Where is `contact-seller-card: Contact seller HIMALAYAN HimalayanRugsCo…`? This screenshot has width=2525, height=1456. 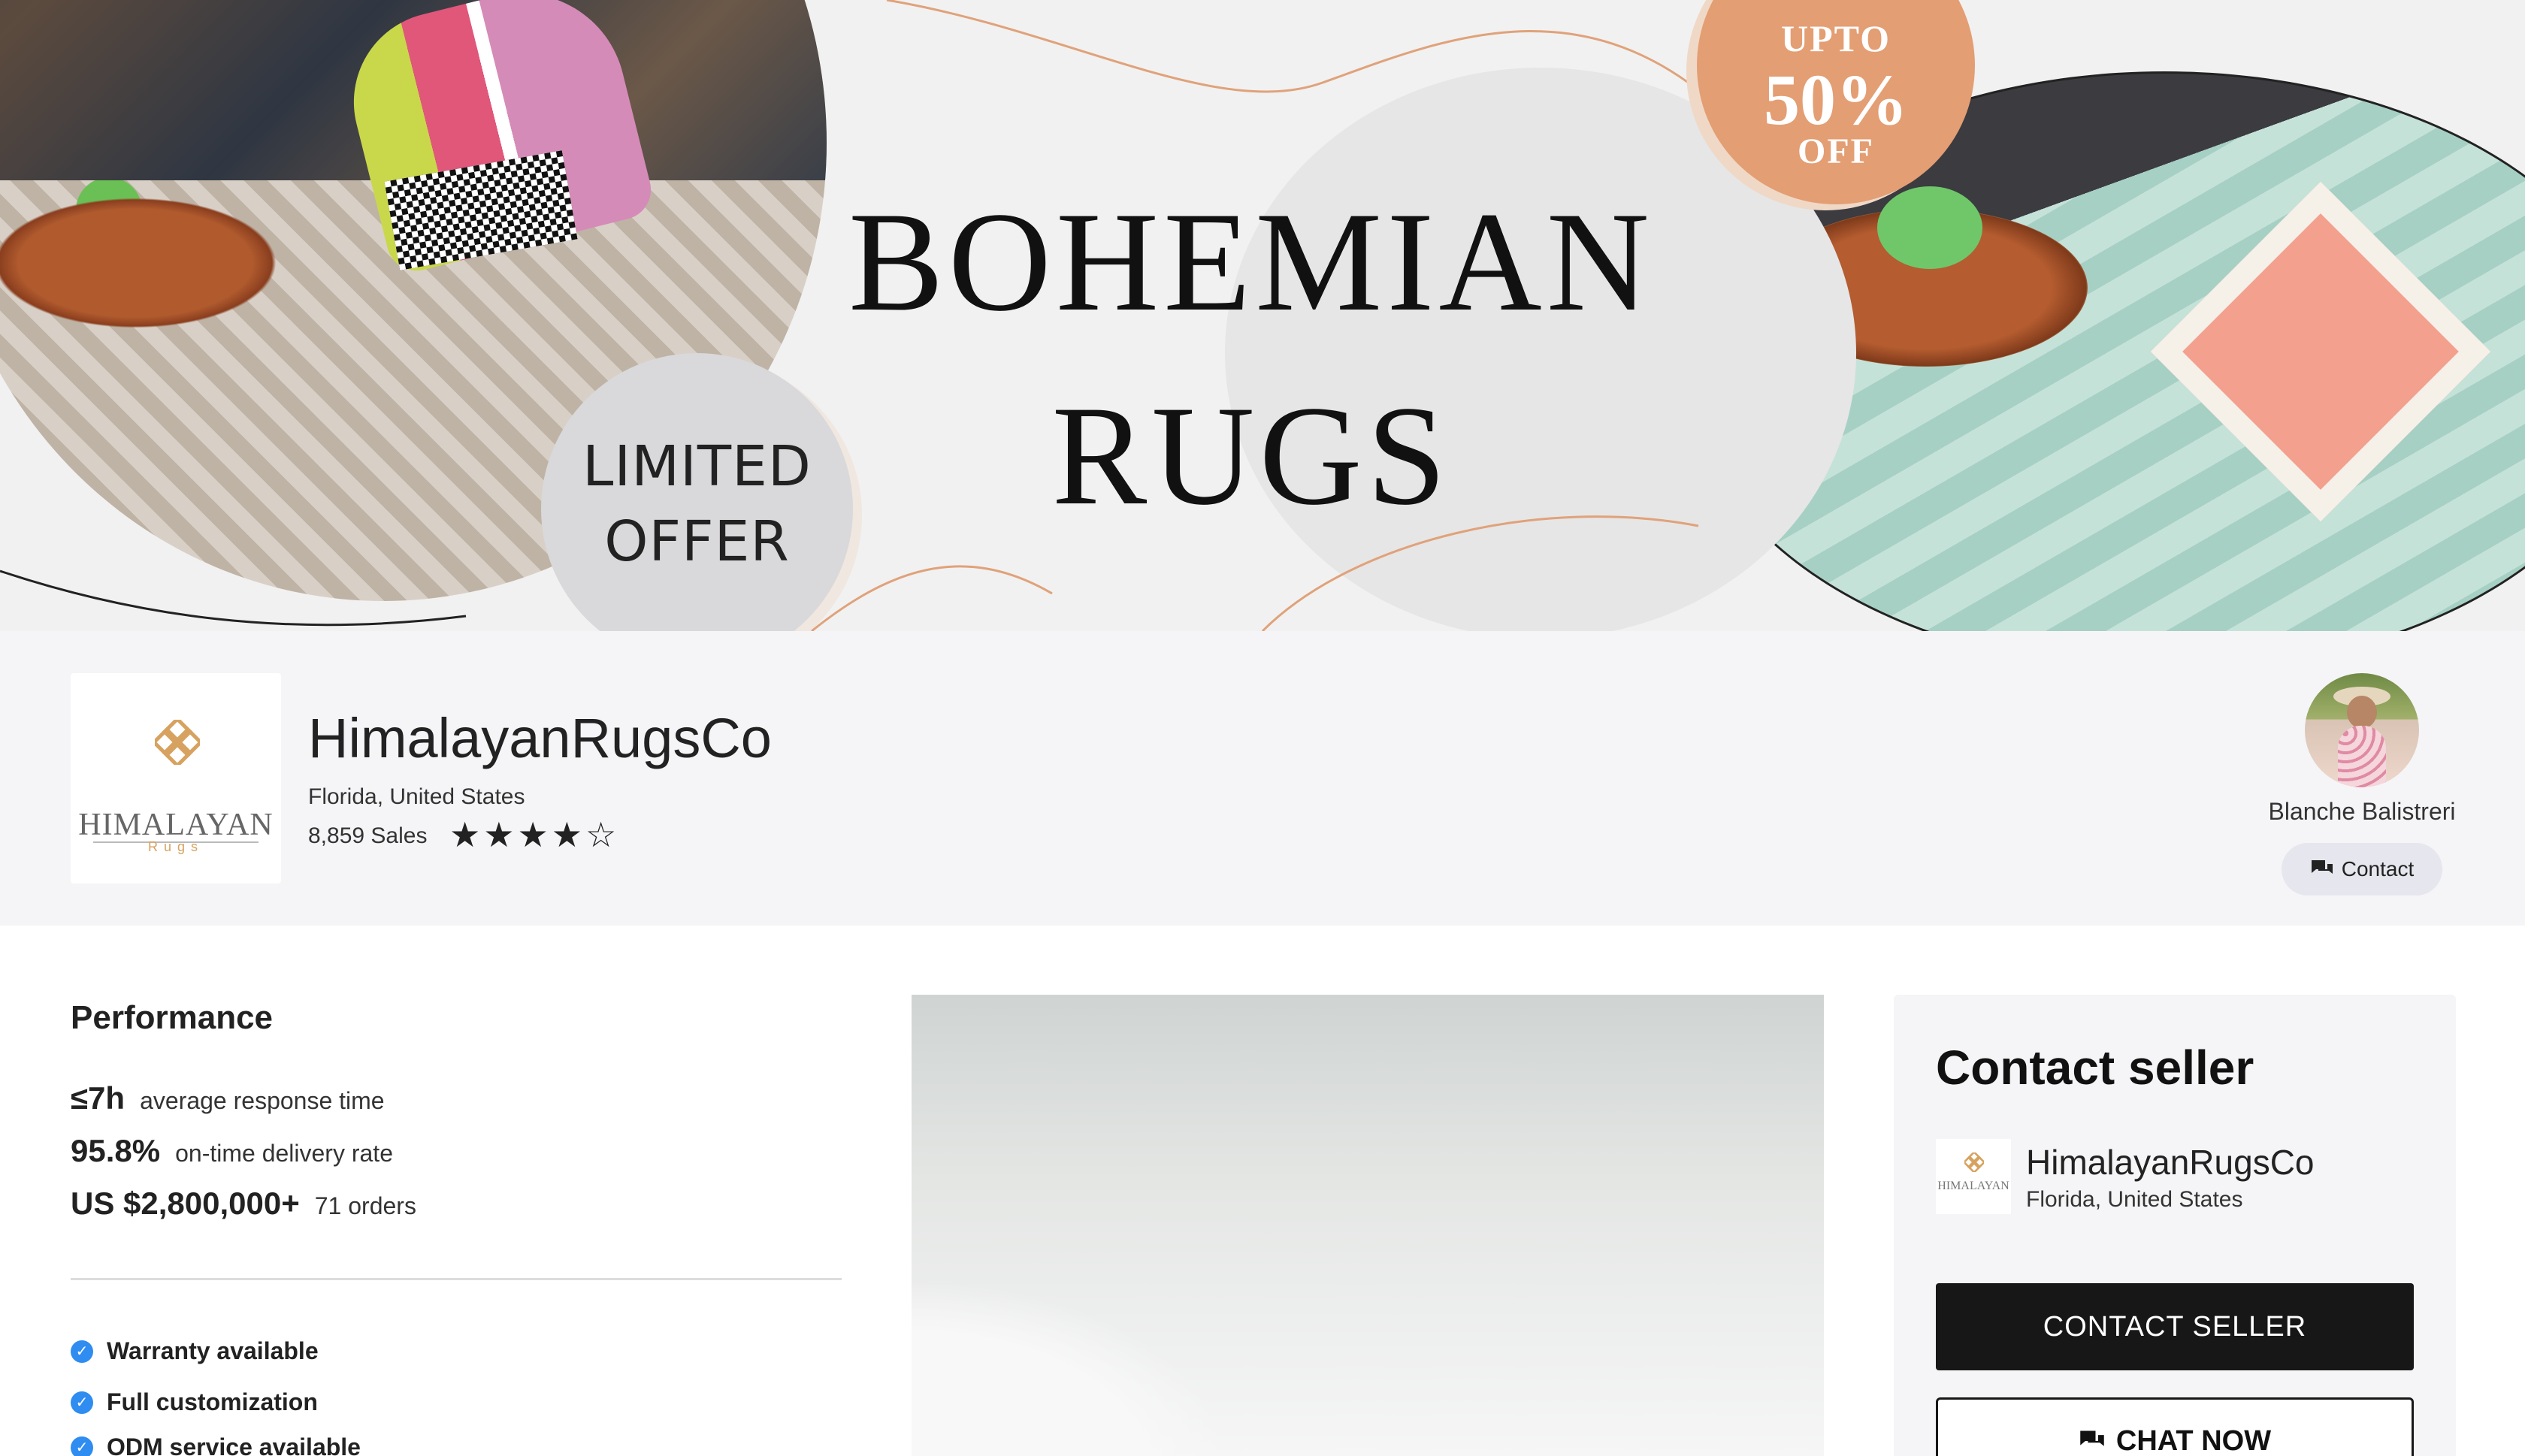
contact-seller-card: Contact seller HIMALAYAN HimalayanRugsCo… is located at coordinates (2175, 1225).